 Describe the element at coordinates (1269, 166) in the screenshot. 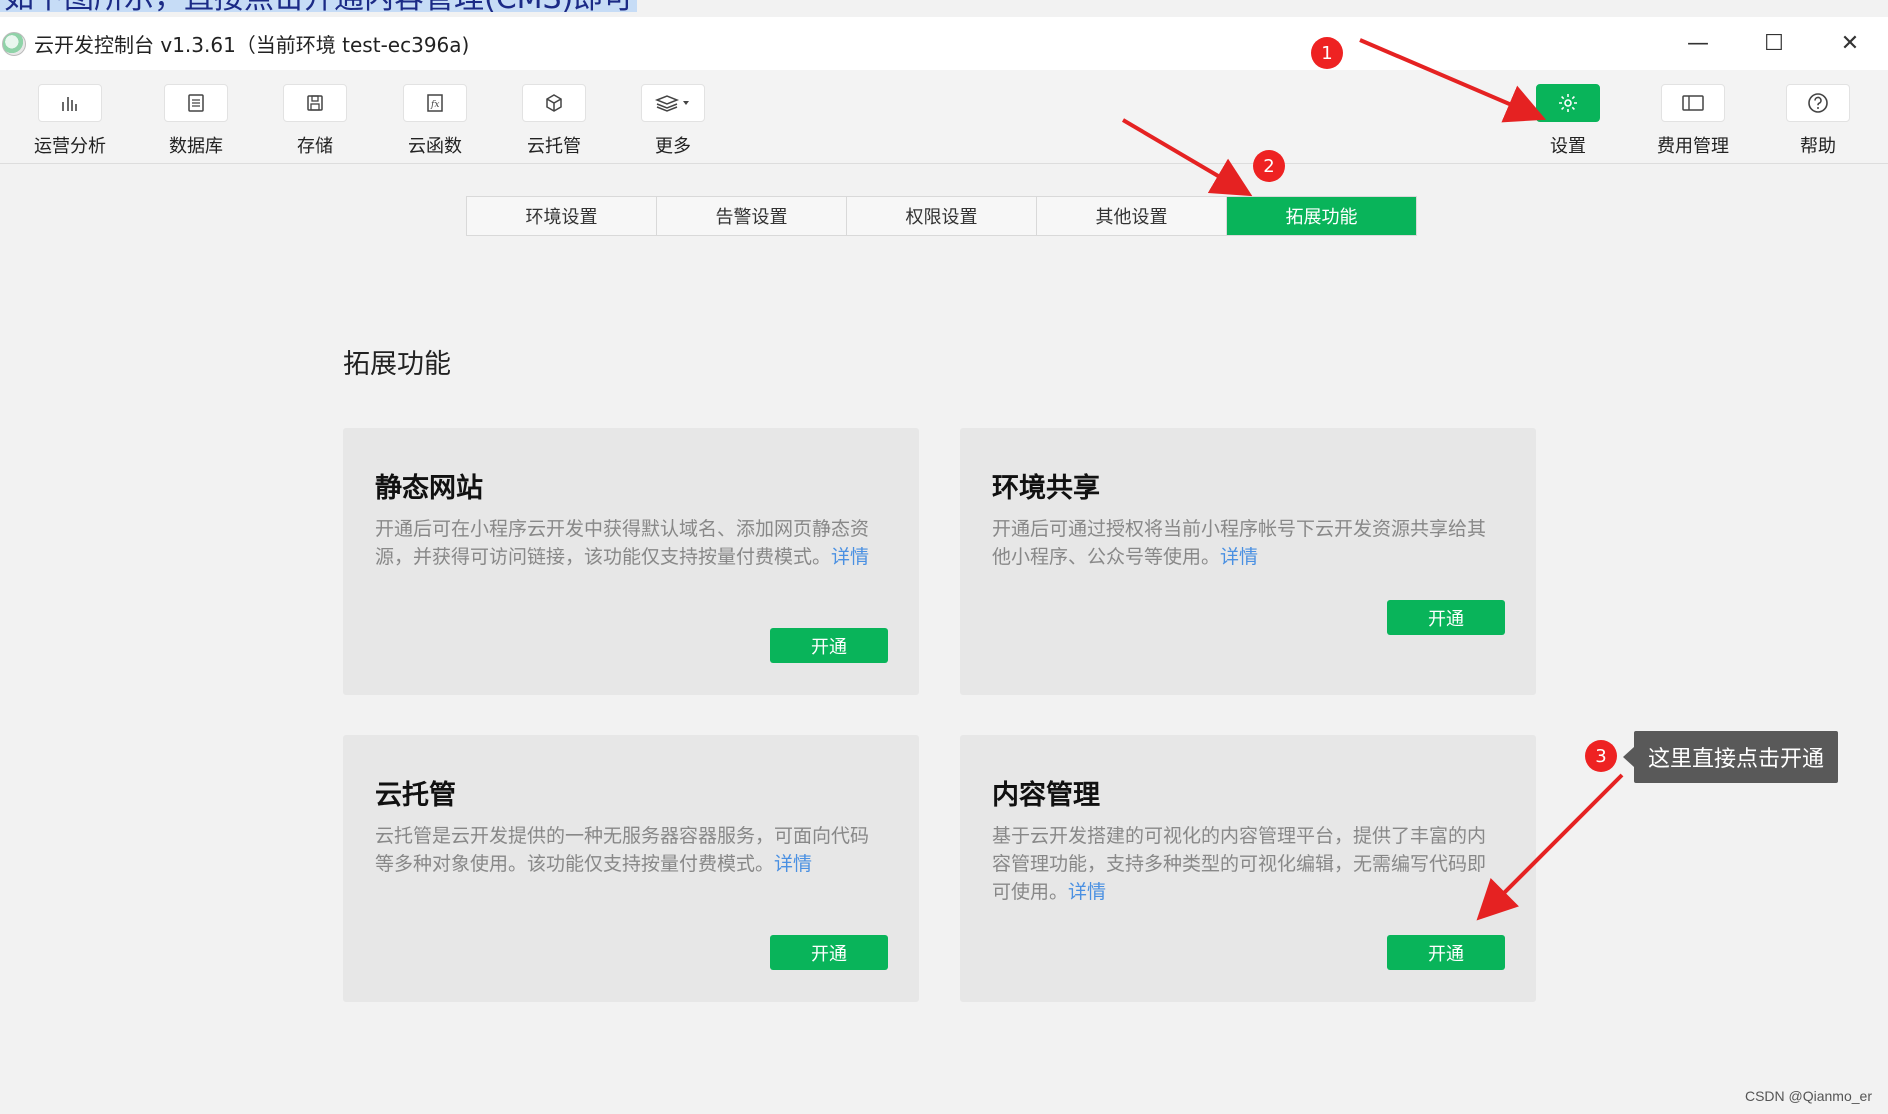

I see `step-badge-2: 2` at that location.